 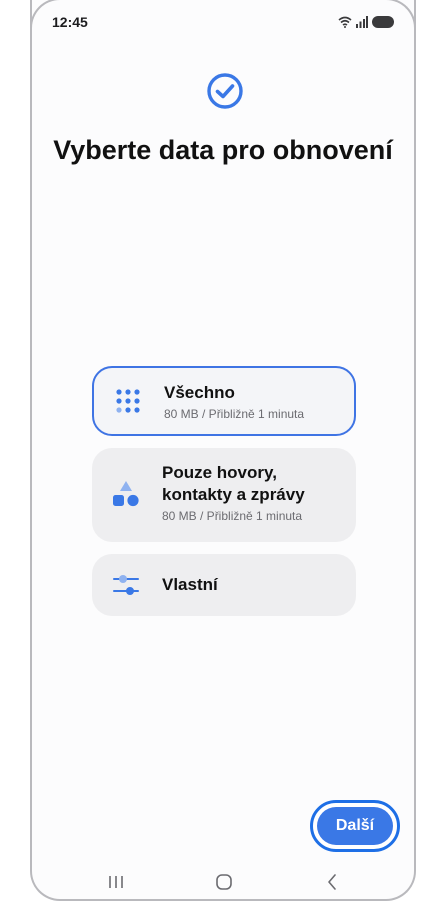 What do you see at coordinates (383, 22) in the screenshot?
I see `battery-icon` at bounding box center [383, 22].